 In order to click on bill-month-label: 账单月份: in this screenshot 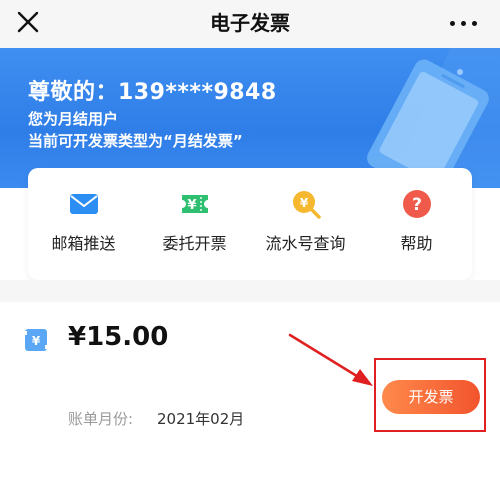, I will do `click(101, 419)`.